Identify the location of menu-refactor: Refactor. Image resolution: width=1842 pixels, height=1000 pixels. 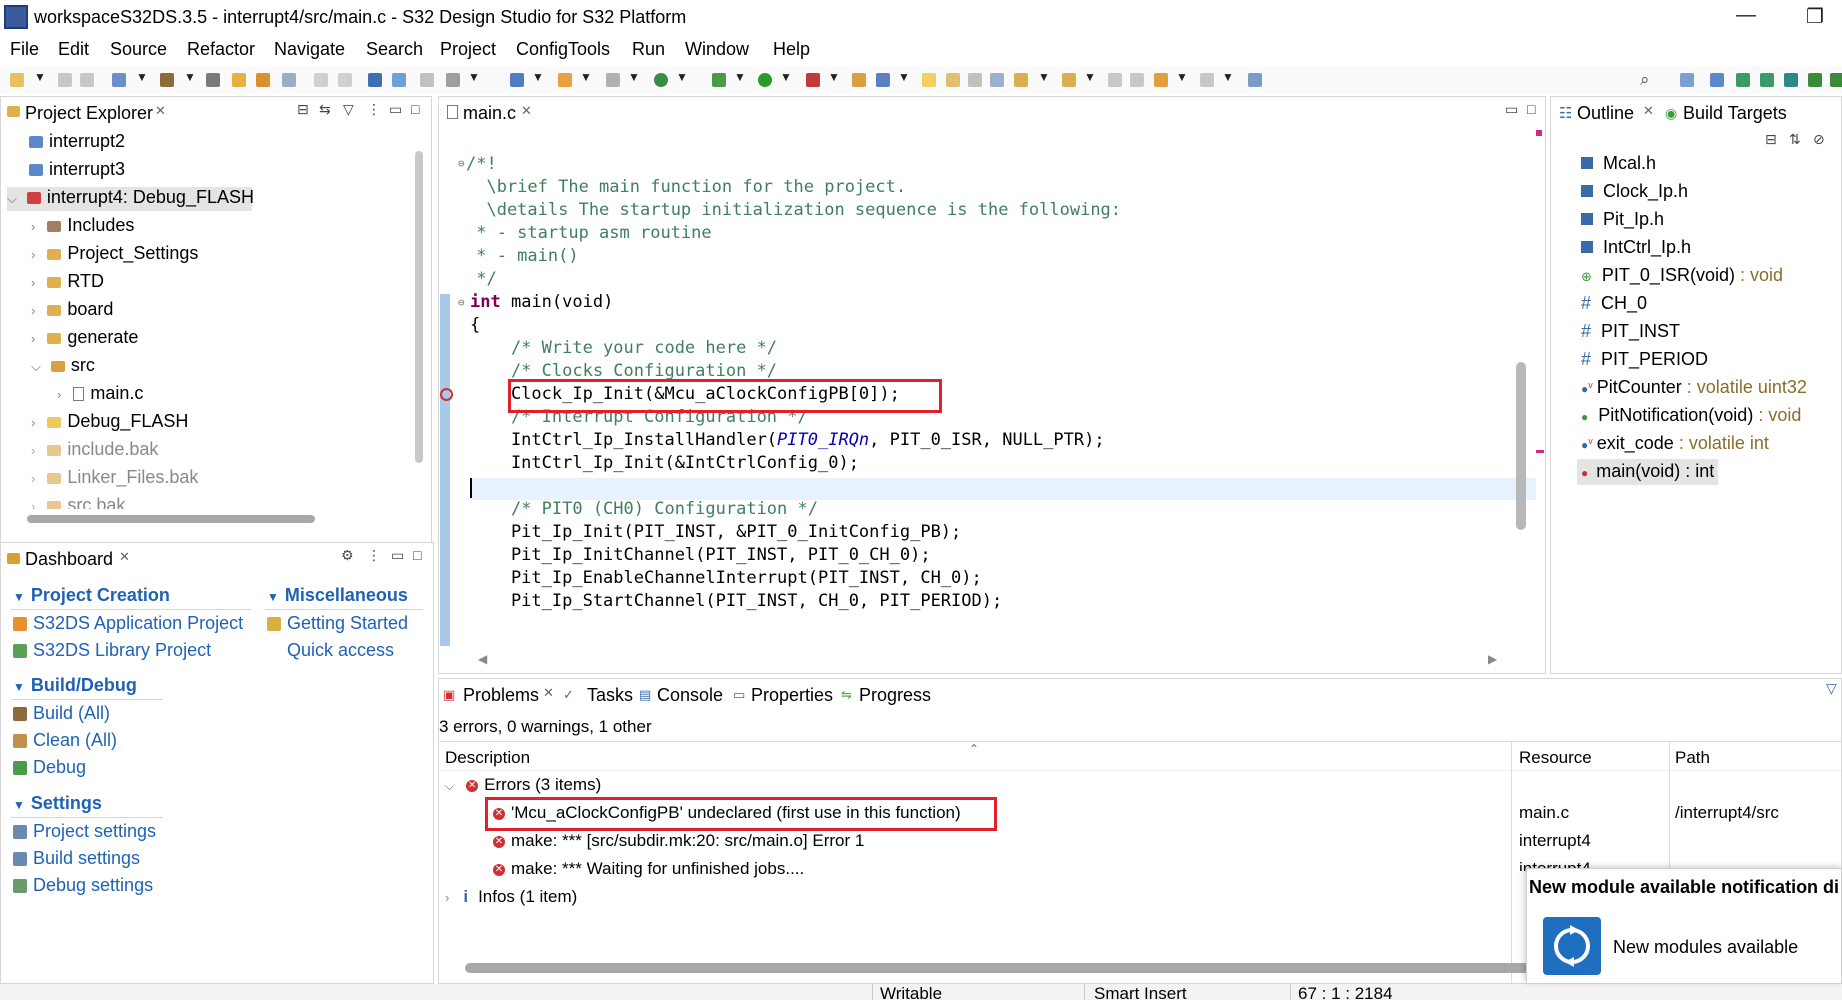
(221, 49).